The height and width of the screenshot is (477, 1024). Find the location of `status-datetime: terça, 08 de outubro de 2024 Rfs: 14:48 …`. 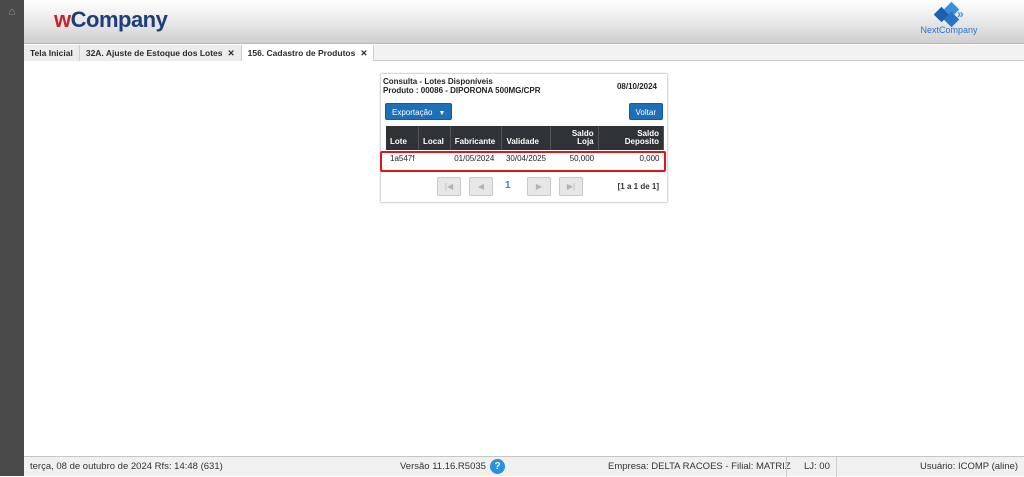

status-datetime: terça, 08 de outubro de 2024 Rfs: 14:48 … is located at coordinates (126, 466).